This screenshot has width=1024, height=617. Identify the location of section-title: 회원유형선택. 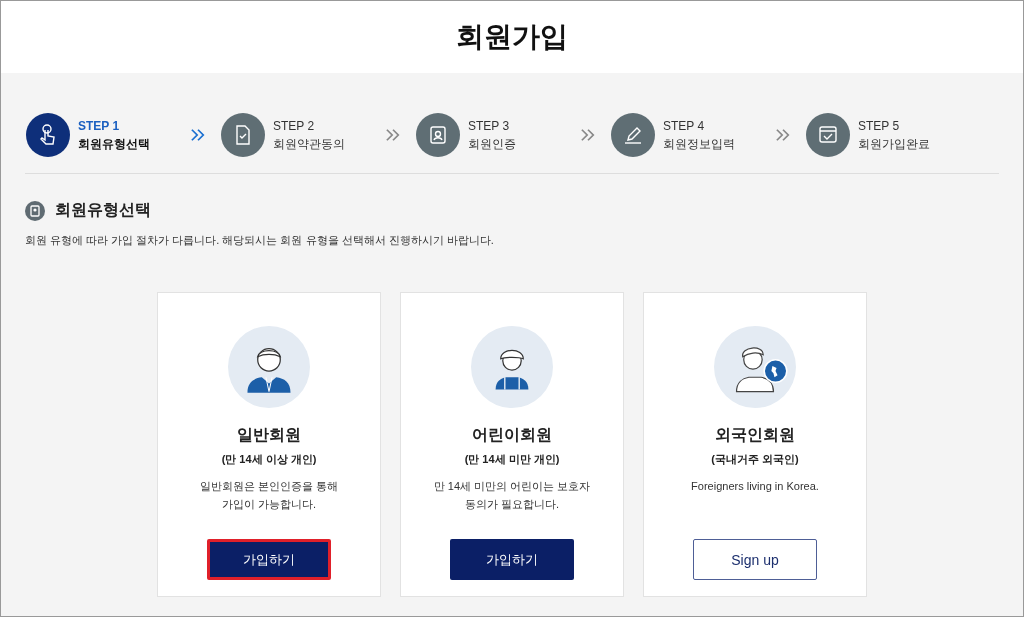
(103, 210).